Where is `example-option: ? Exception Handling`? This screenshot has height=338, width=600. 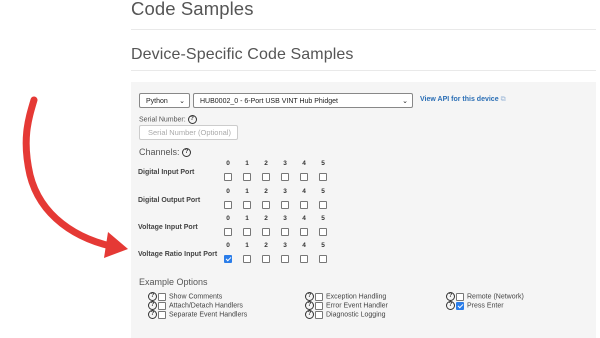
example-option: ? Exception Handling is located at coordinates (345, 296).